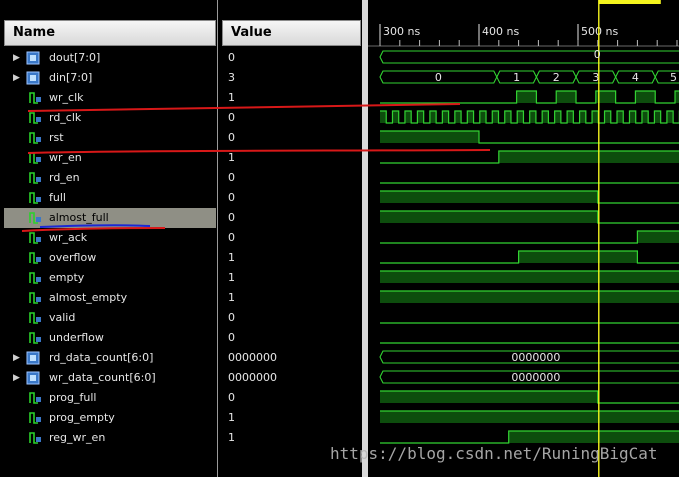 The image size is (679, 477). Describe the element at coordinates (76, 337) in the screenshot. I see `signal-name: underflow` at that location.